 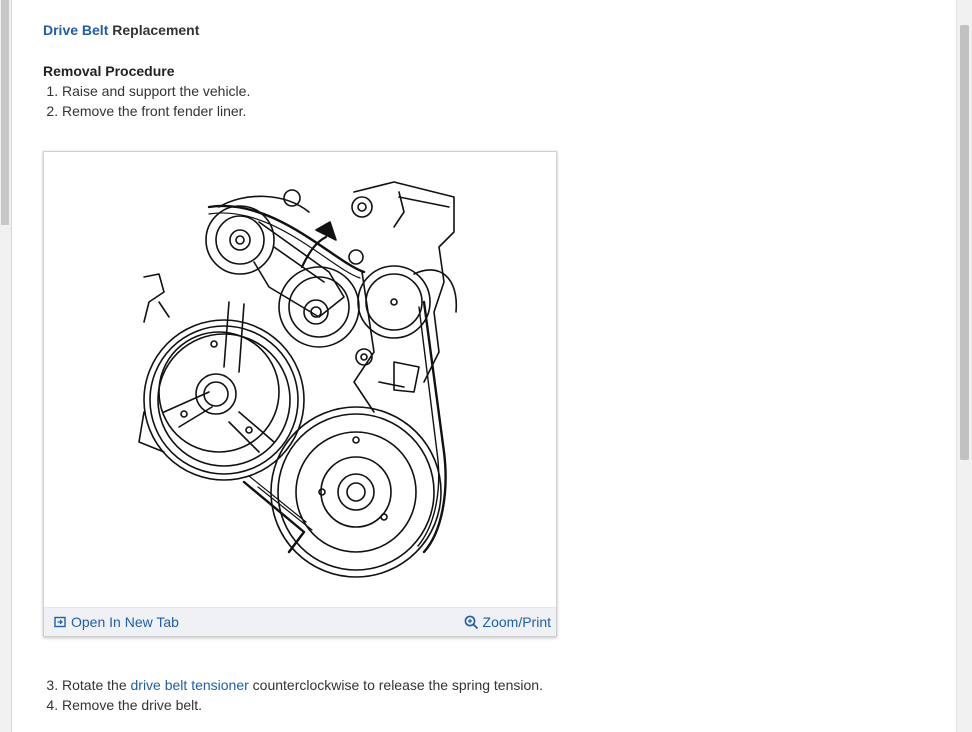 I want to click on open-new-tab-icon, so click(x=60, y=622).